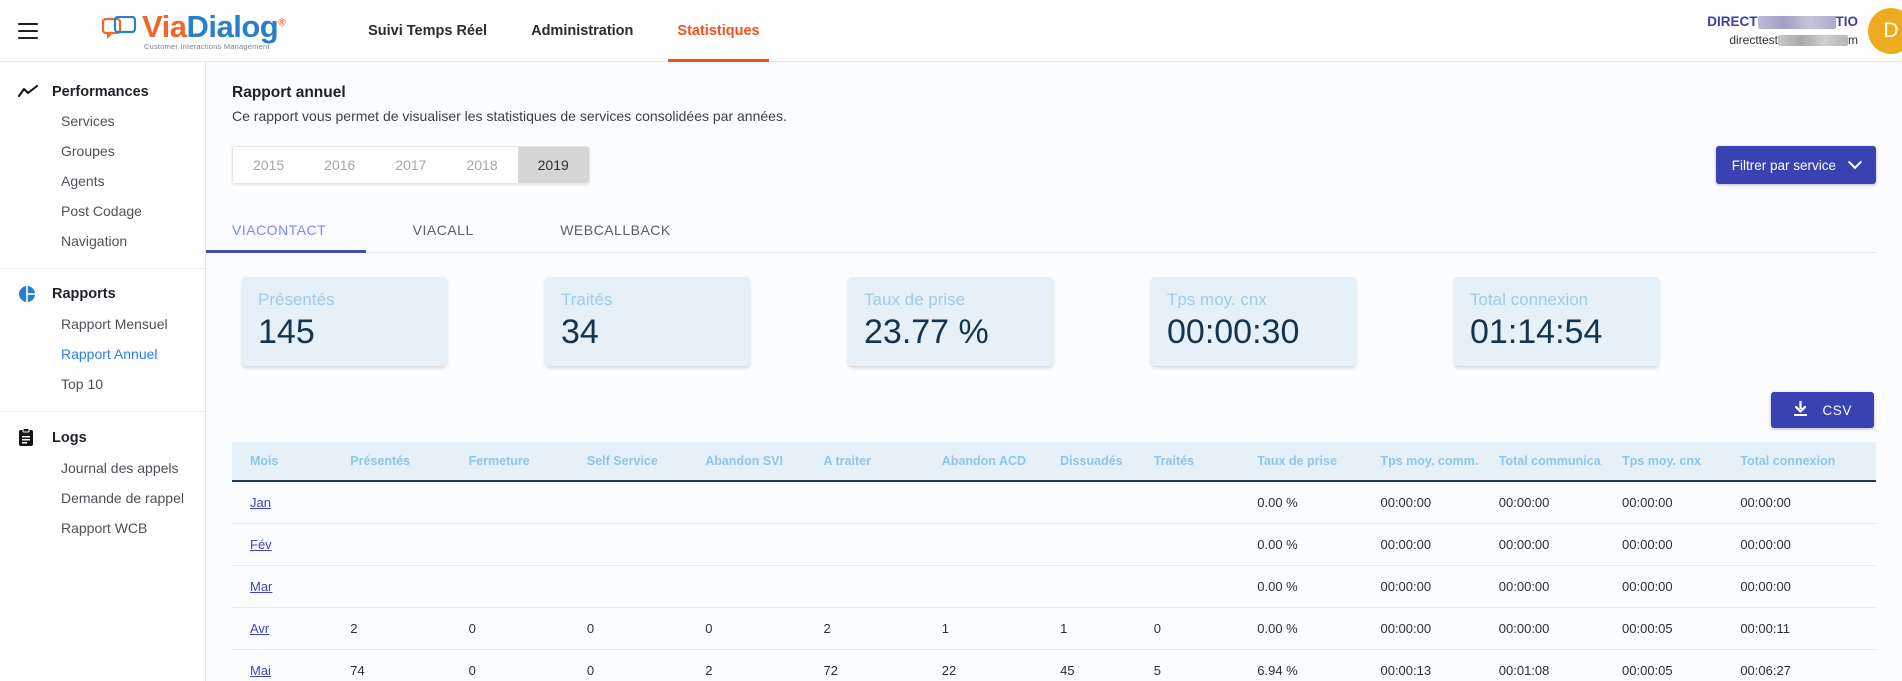  I want to click on column-header-mois: Mois, so click(291, 462).